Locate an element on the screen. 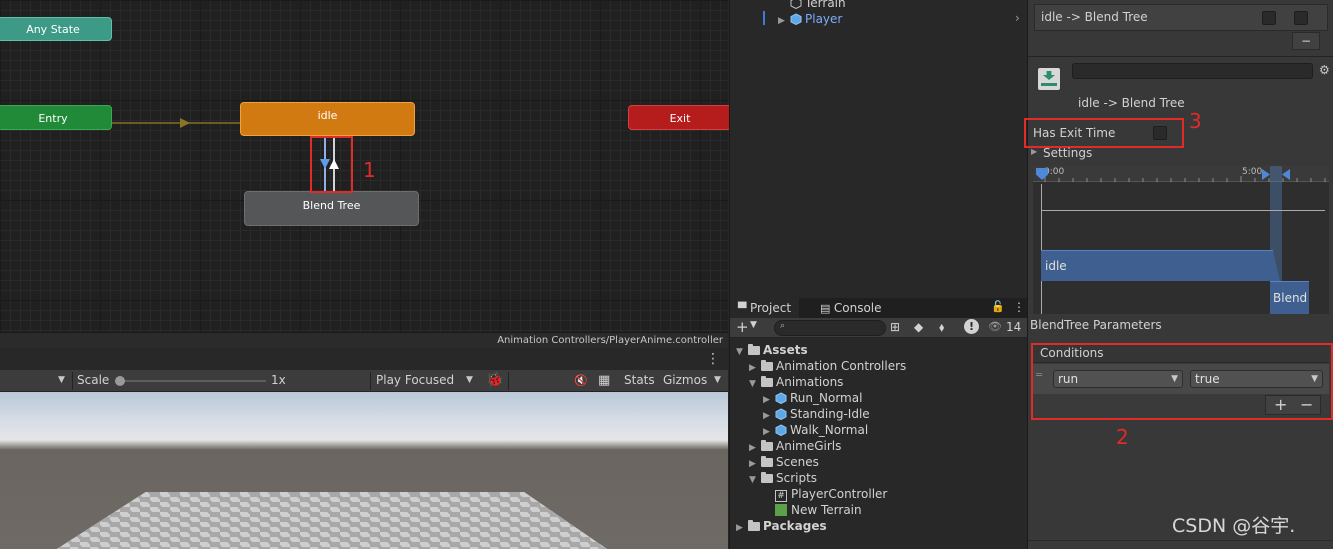 This screenshot has height=549, width=1333. project-tab-bar: ▀ Project ▤ Console 🔓 ⋮ is located at coordinates (878, 308).